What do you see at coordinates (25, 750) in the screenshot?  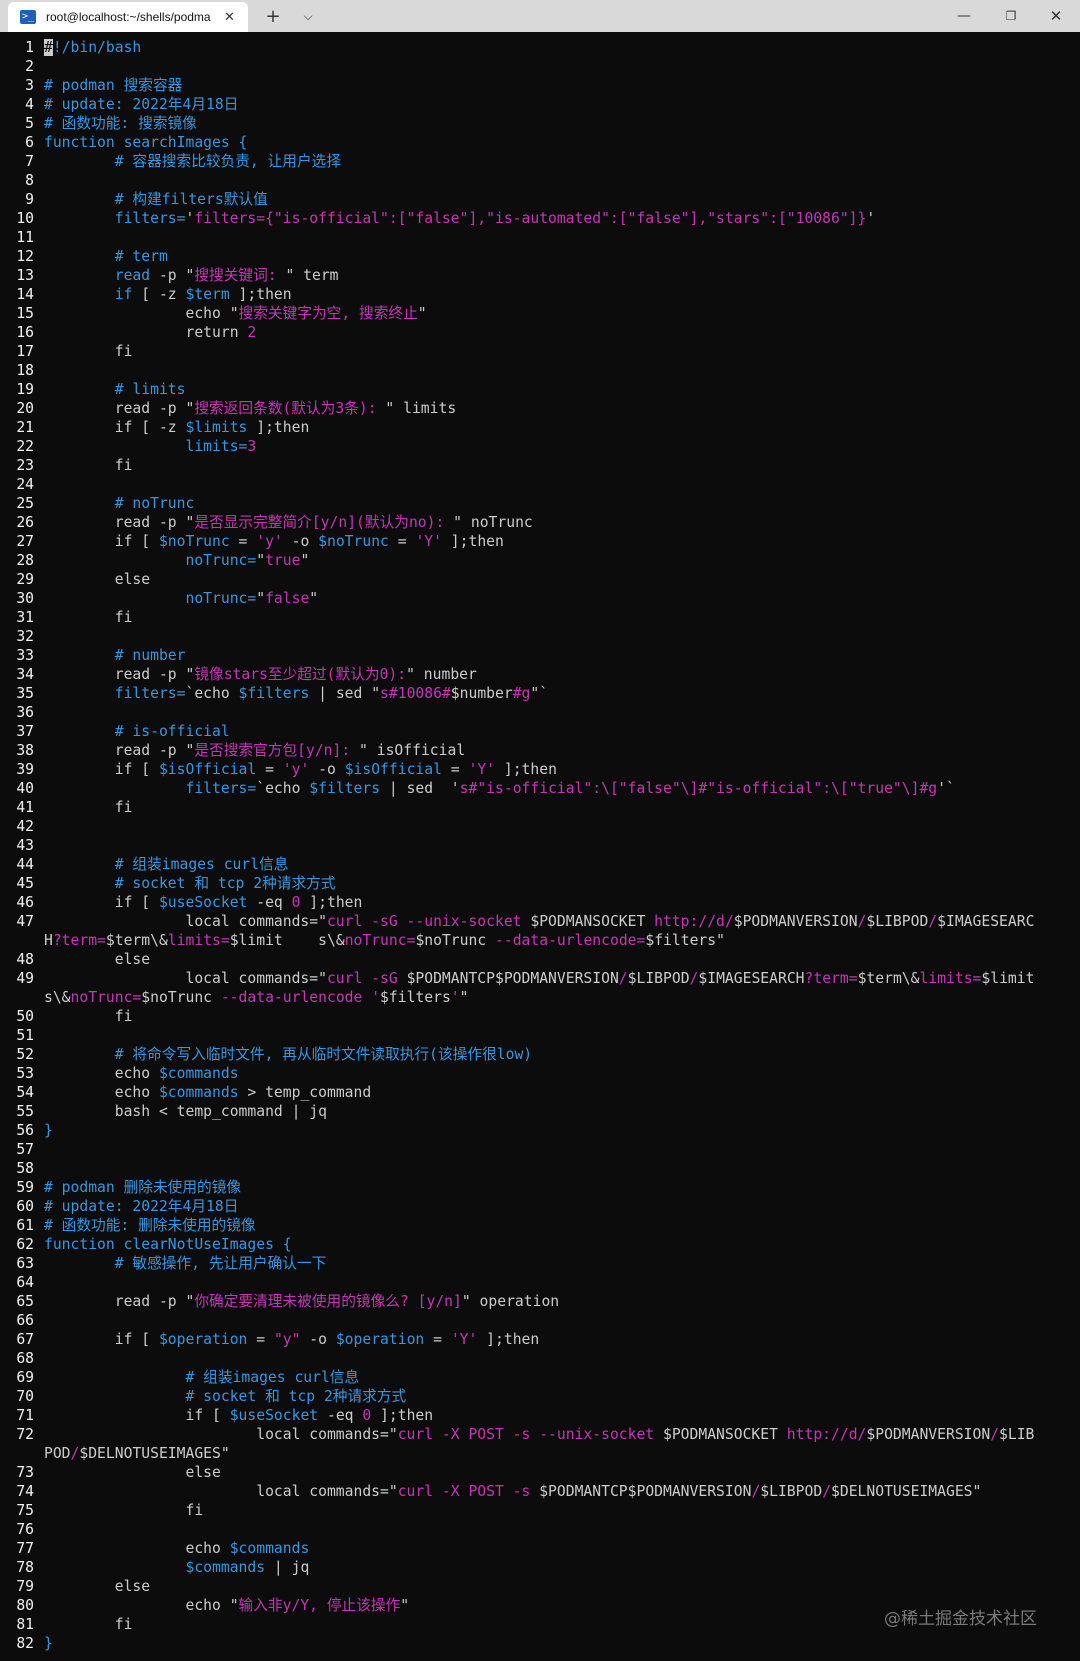 I see `line-number: 38` at bounding box center [25, 750].